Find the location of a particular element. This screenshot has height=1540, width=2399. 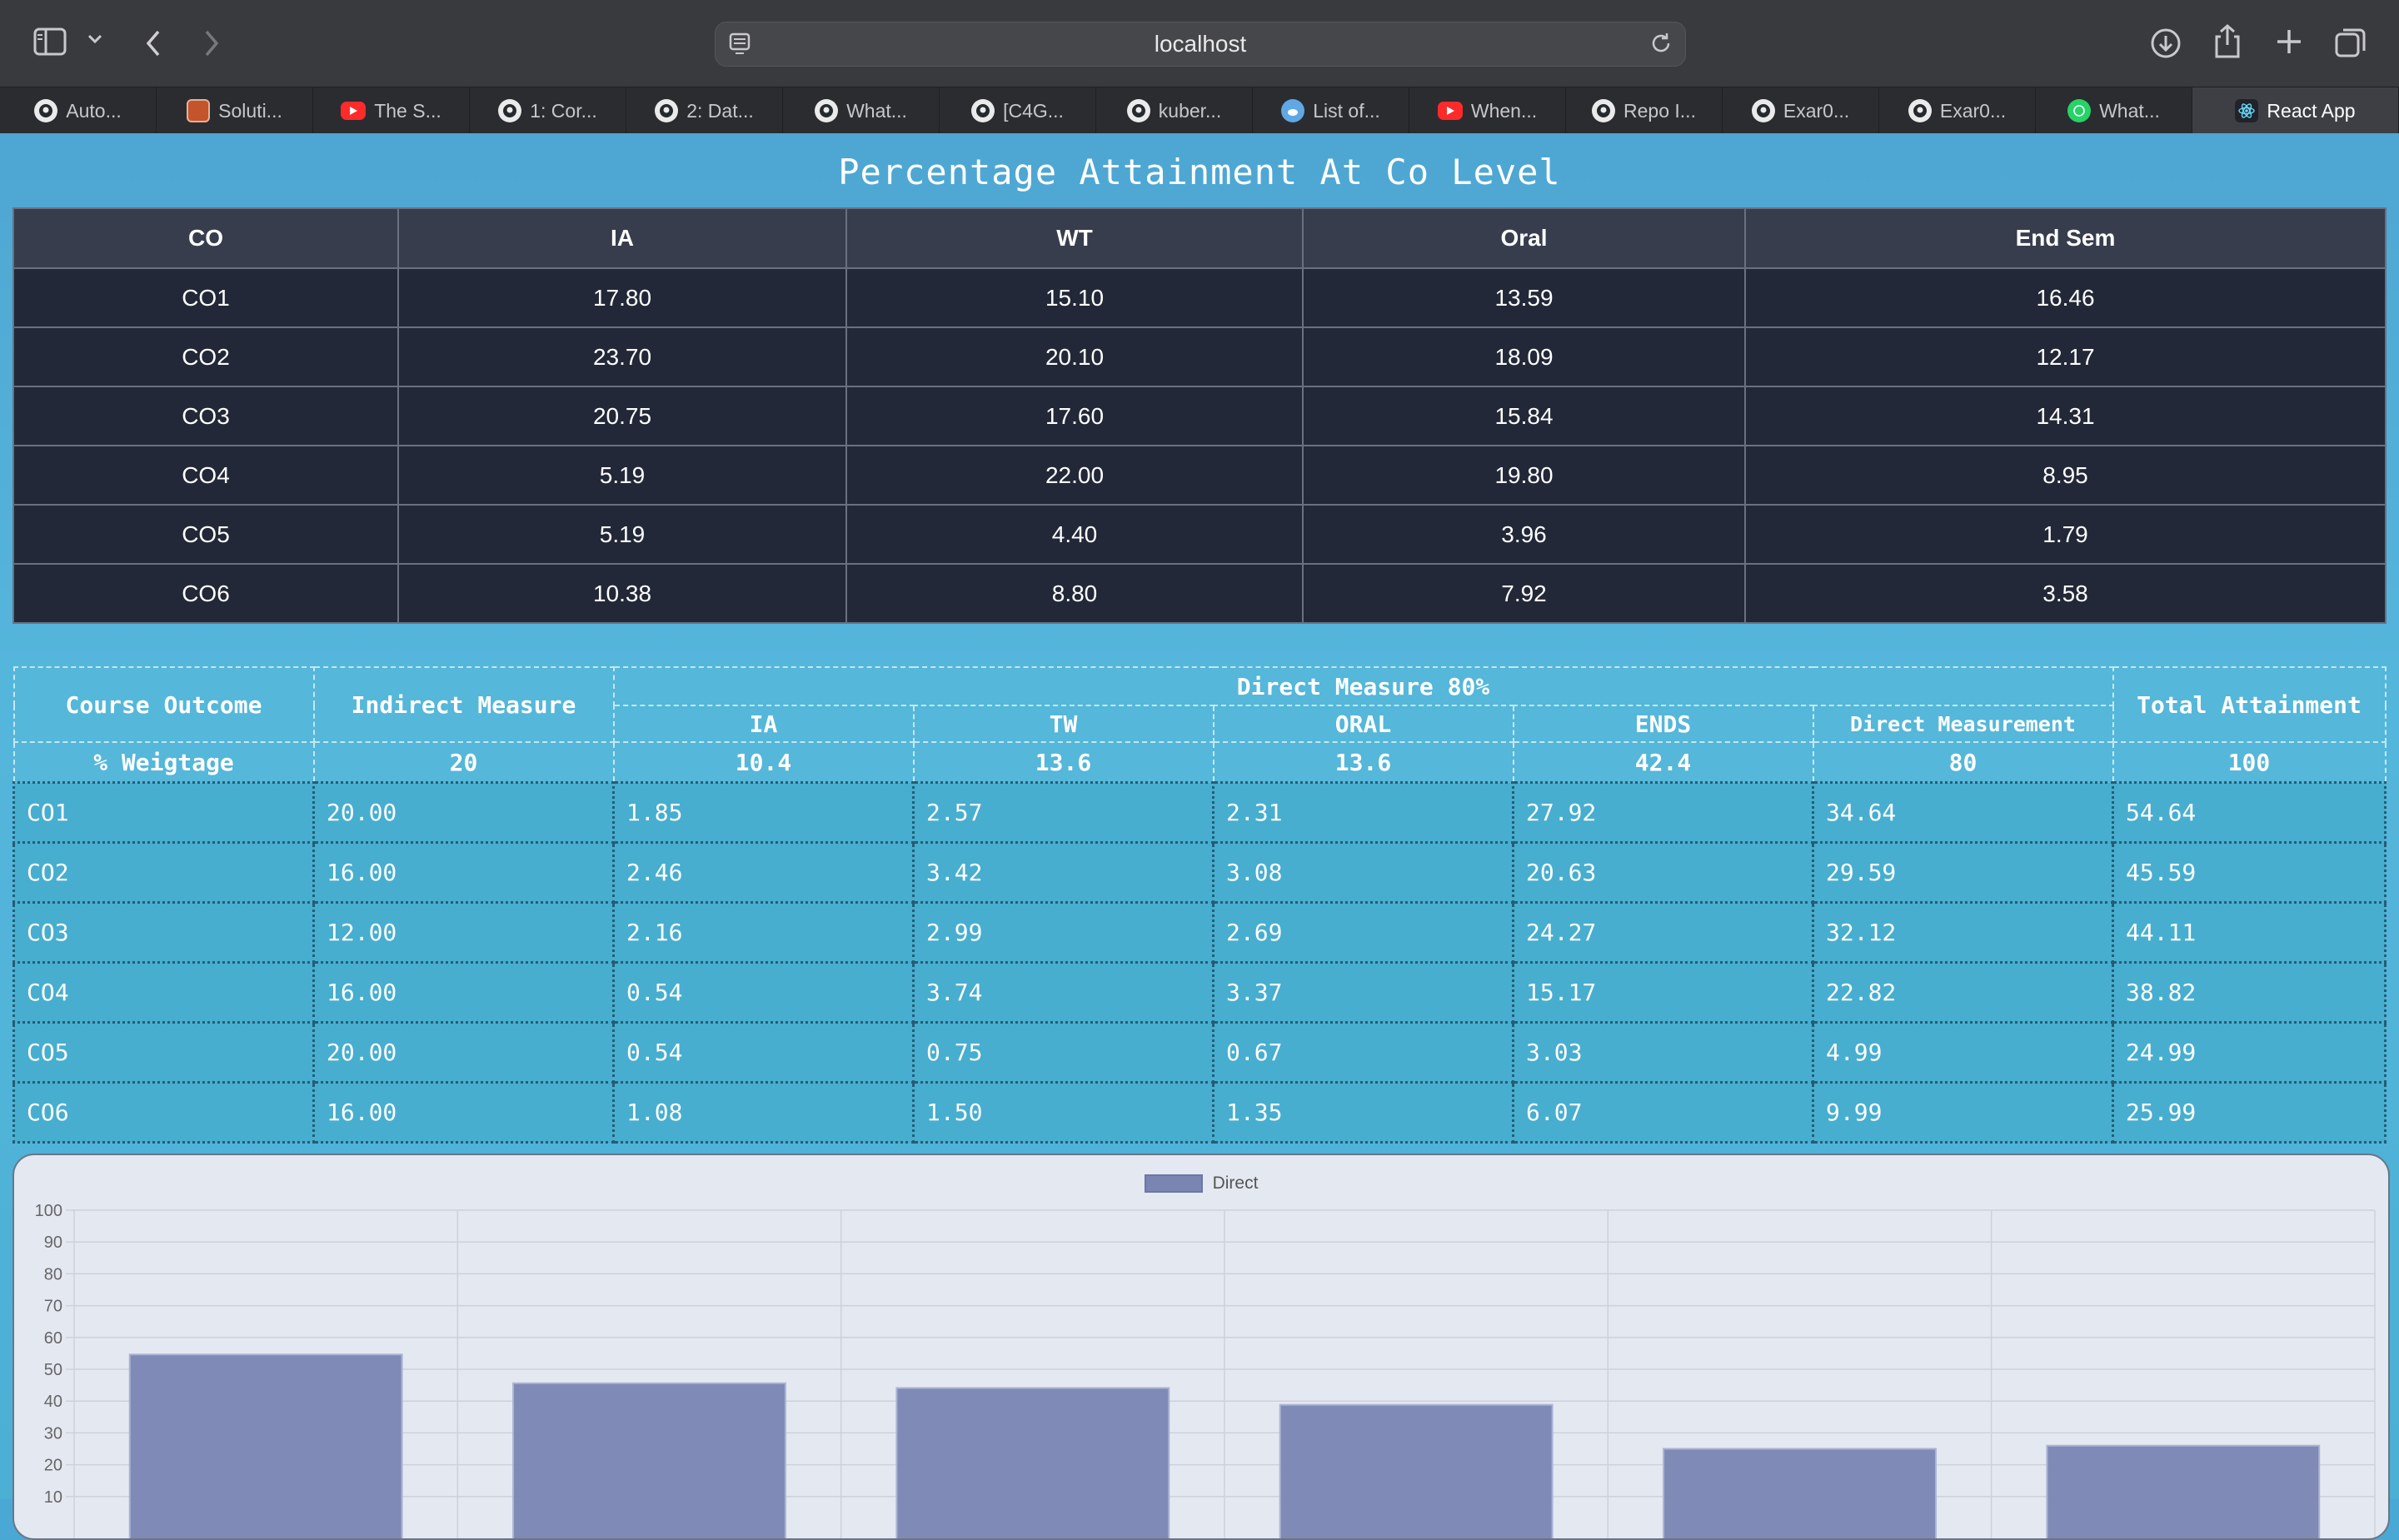

react-icon is located at coordinates (2247, 111).